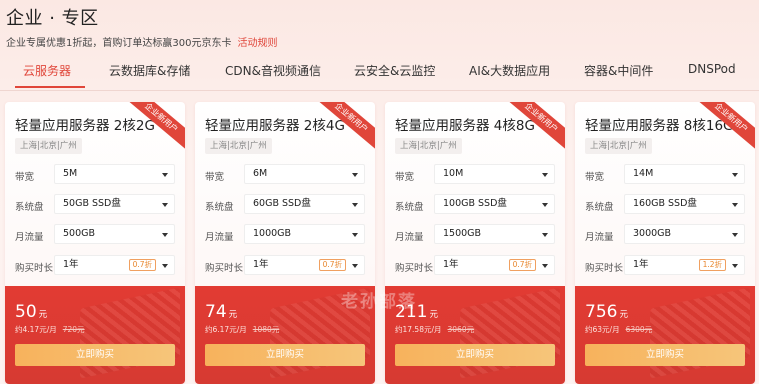 This screenshot has width=759, height=384. Describe the element at coordinates (149, 70) in the screenshot. I see `tab-database-storage: 云数据库&存储` at that location.